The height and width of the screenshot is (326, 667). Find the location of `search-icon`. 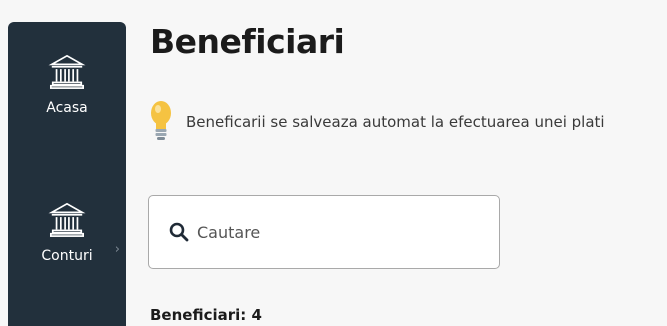

search-icon is located at coordinates (179, 232).